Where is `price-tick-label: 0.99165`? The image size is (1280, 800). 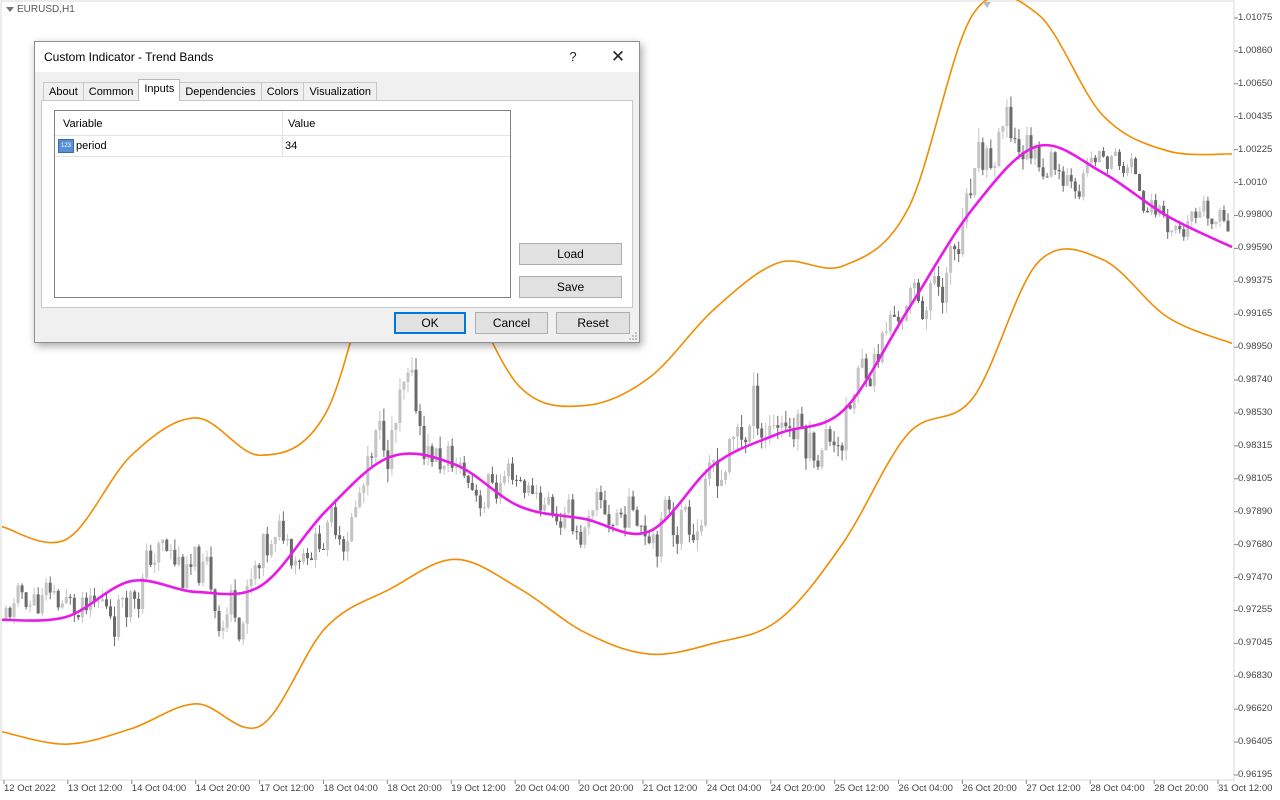
price-tick-label: 0.99165 is located at coordinates (1255, 314).